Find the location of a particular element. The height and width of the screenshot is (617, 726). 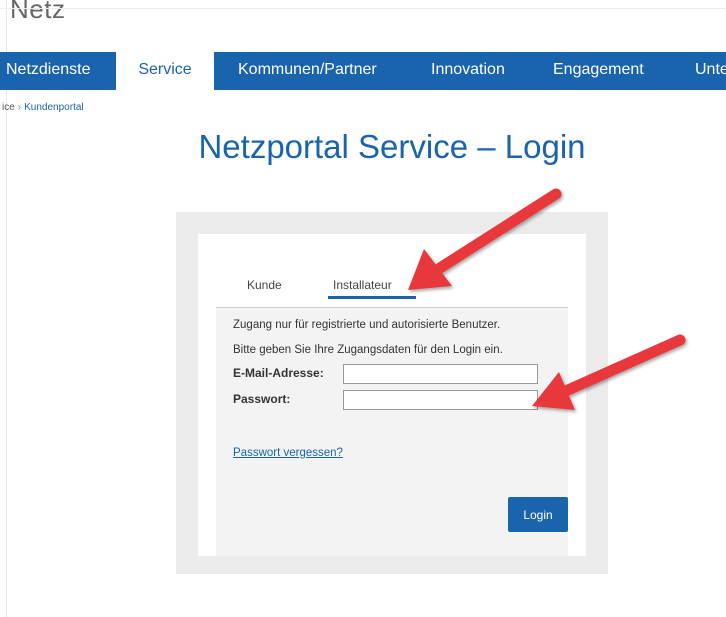

breadcrumb-current: Kundenportal is located at coordinates (54, 107).